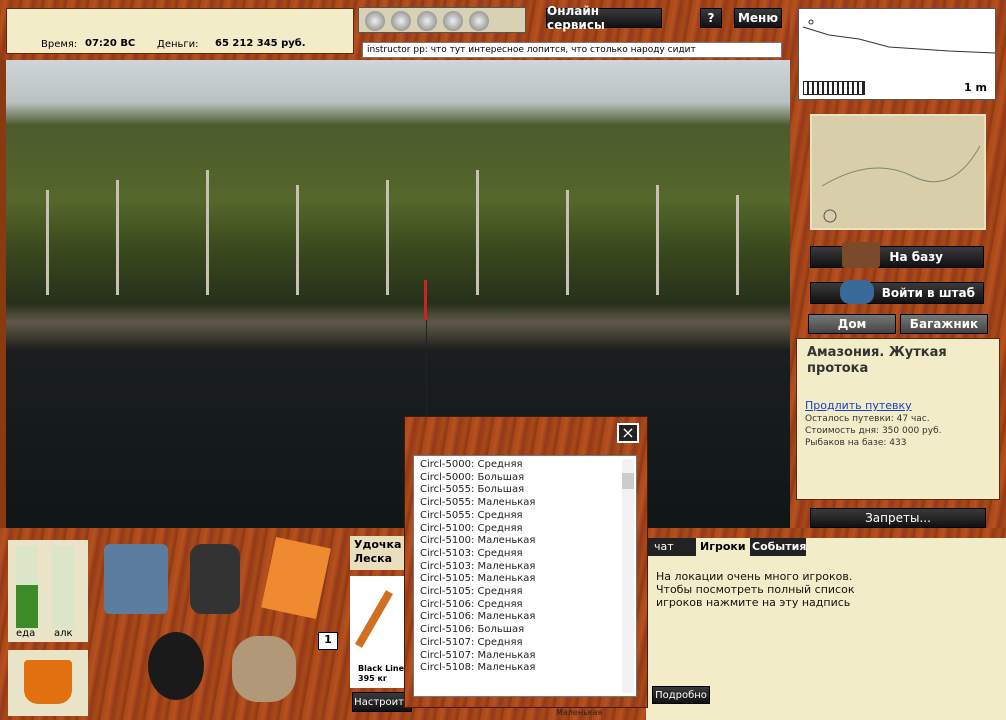 The width and height of the screenshot is (1006, 720). Describe the element at coordinates (528, 605) in the screenshot. I see `fish-list-item: Circl-5106: Средняя` at that location.